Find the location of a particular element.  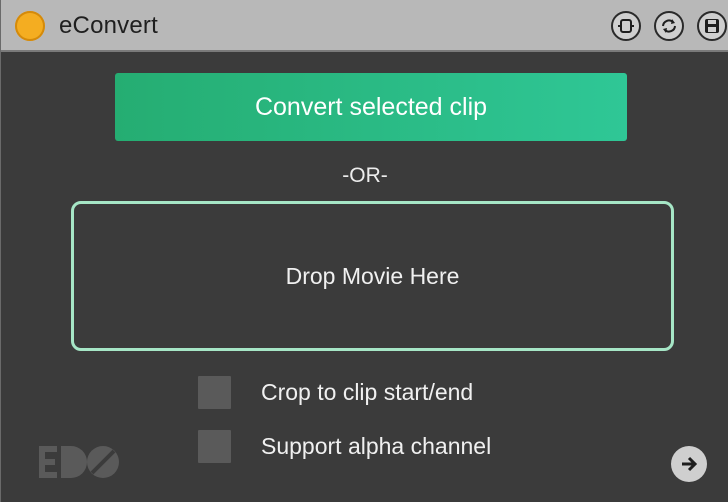

convert-selected-clip-button: Convert selected clip is located at coordinates (371, 107).